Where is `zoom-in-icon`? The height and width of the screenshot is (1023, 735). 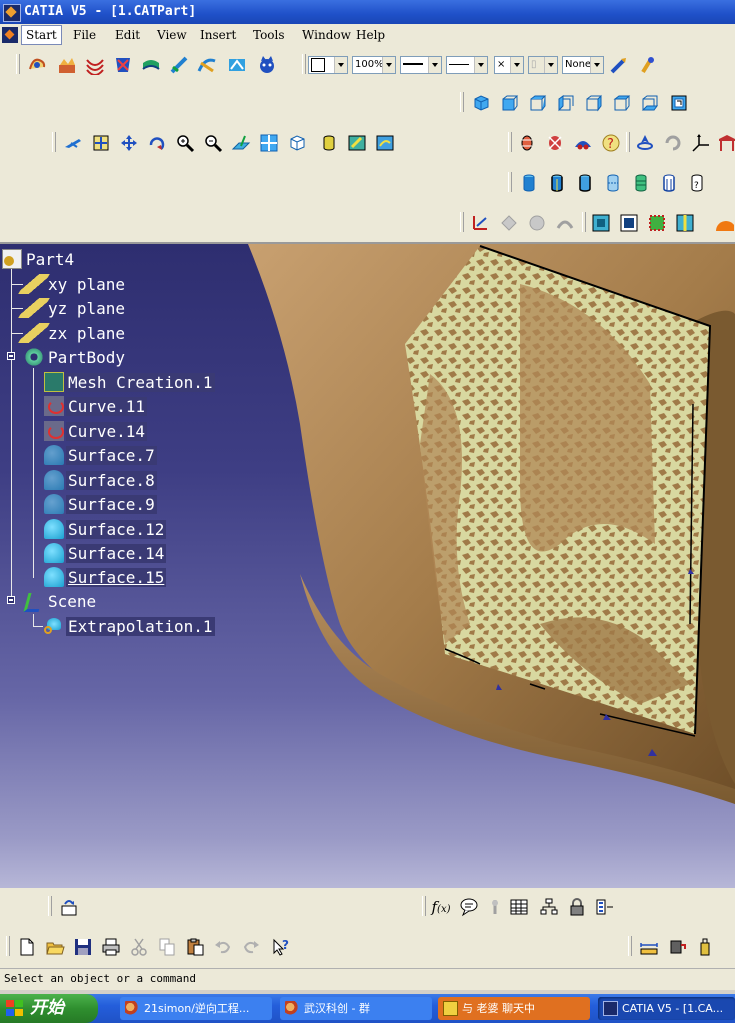
zoom-in-icon is located at coordinates (185, 143).